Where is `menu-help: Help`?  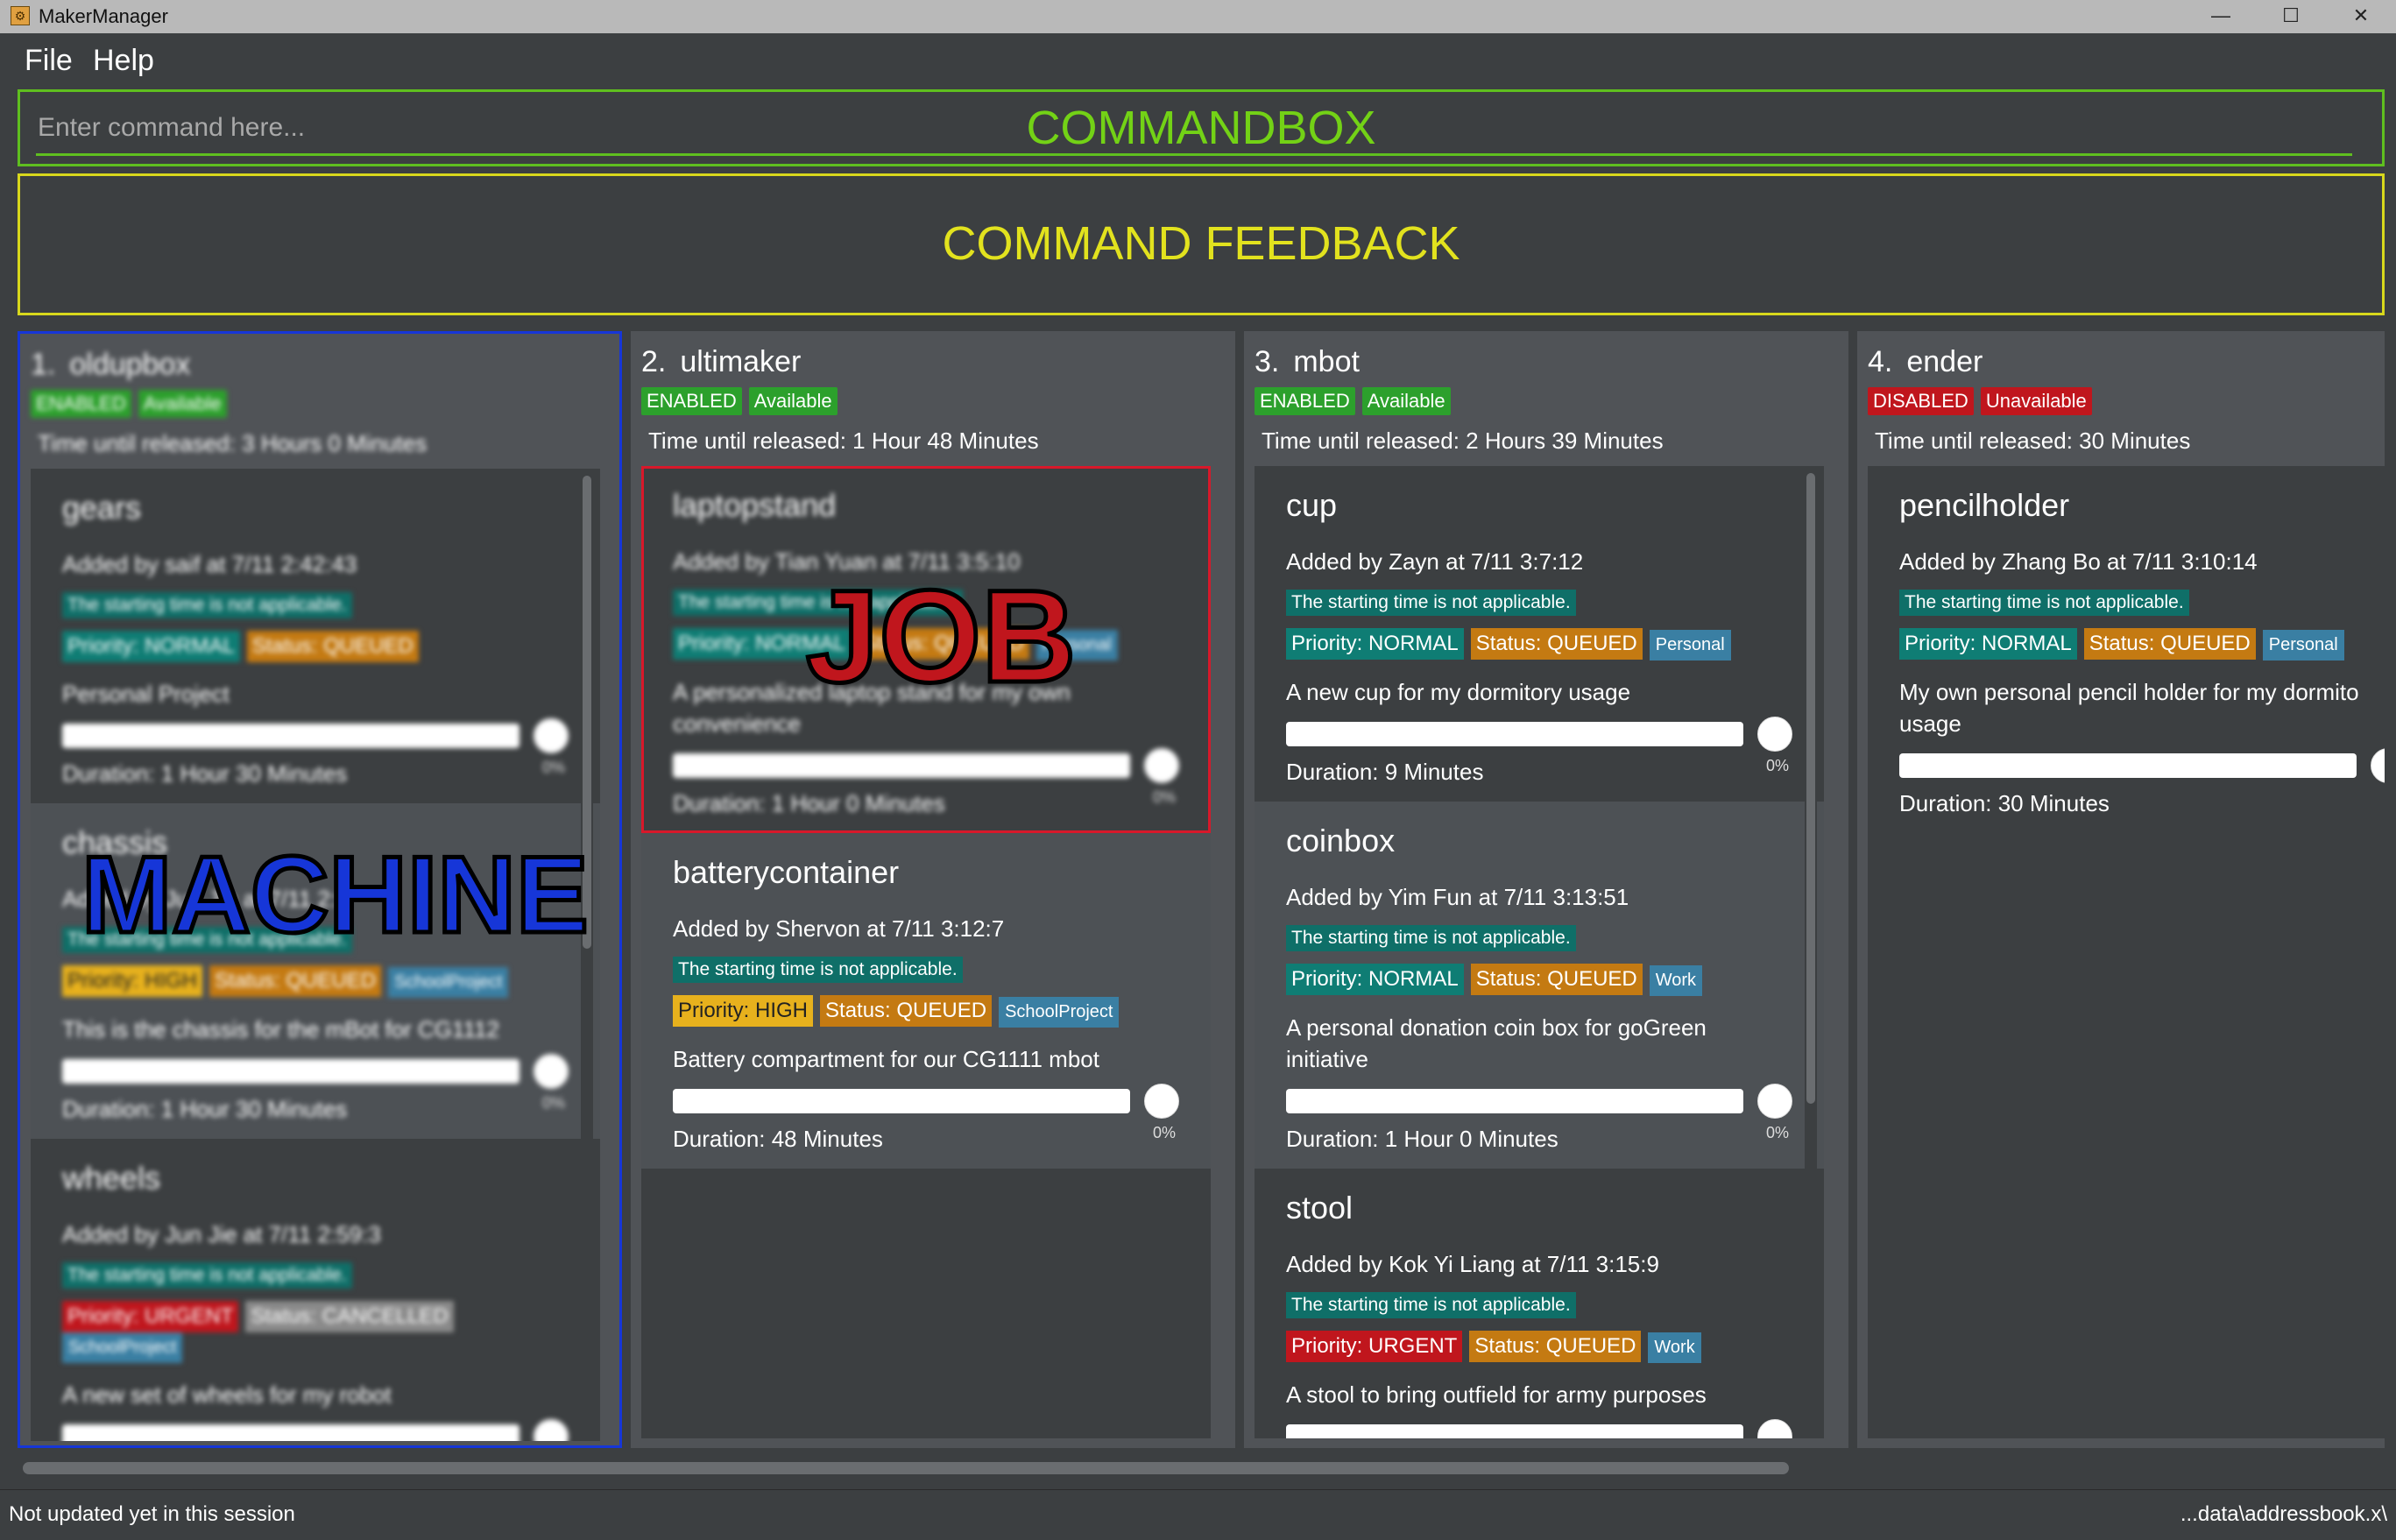
menu-help: Help is located at coordinates (123, 61).